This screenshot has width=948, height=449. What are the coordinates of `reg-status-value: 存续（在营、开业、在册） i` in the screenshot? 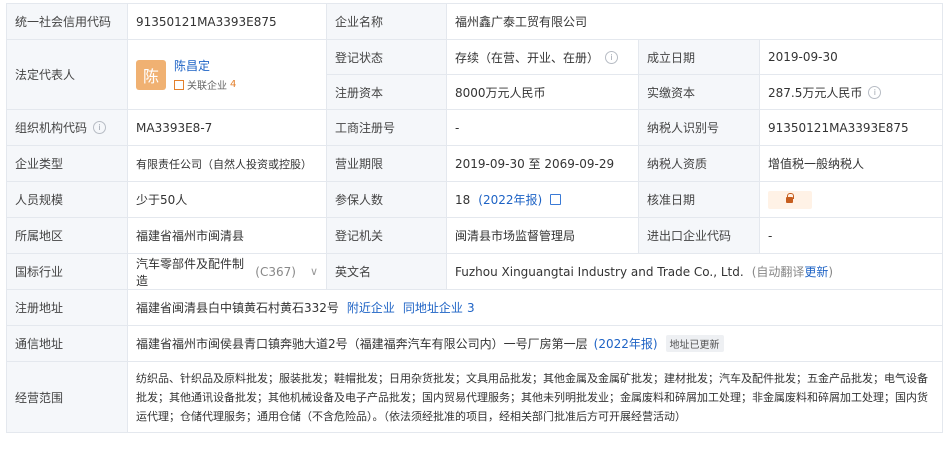 It's located at (543, 57).